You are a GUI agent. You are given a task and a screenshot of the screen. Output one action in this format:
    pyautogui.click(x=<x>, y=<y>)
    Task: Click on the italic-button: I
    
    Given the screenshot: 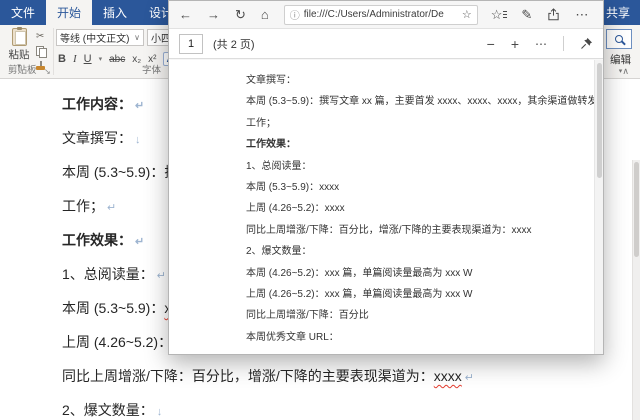 What is the action you would take?
    pyautogui.click(x=75, y=59)
    